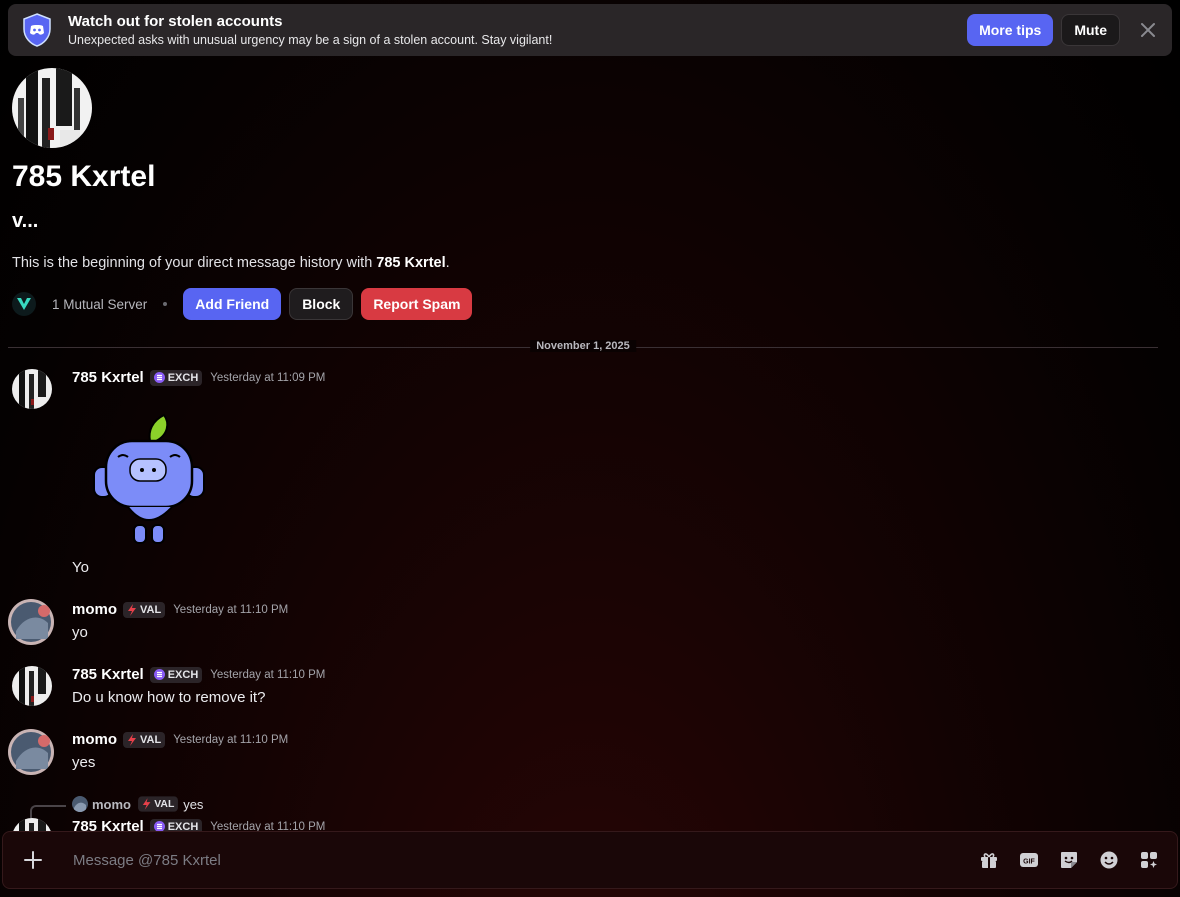 This screenshot has height=897, width=1180. I want to click on emoji-icon, so click(1109, 860).